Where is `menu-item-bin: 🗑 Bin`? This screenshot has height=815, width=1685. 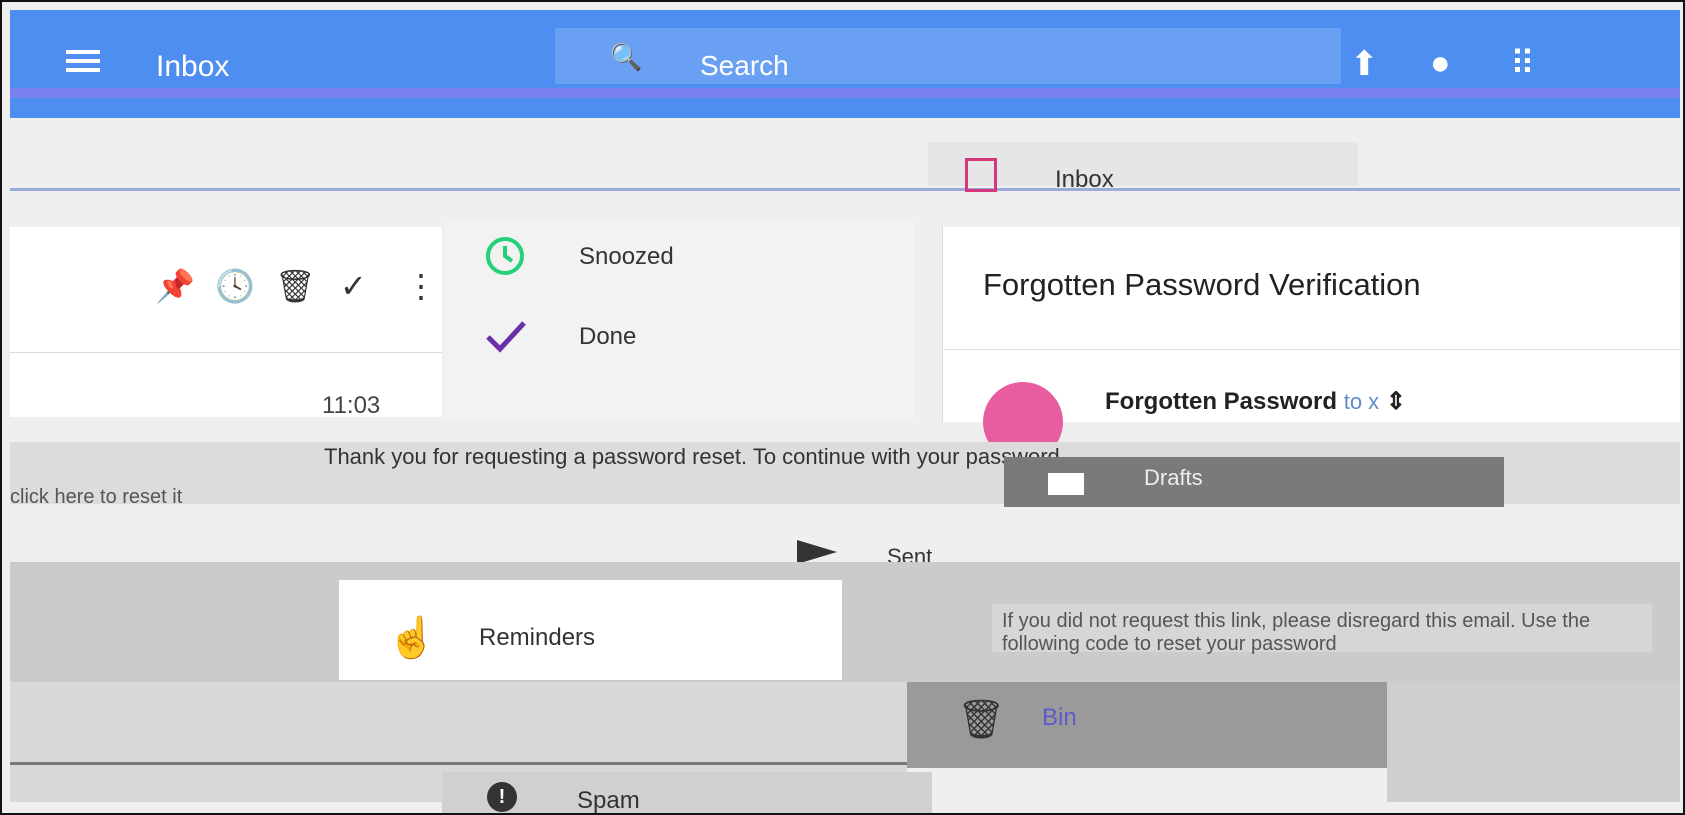
menu-item-bin: 🗑 Bin is located at coordinates (1147, 725).